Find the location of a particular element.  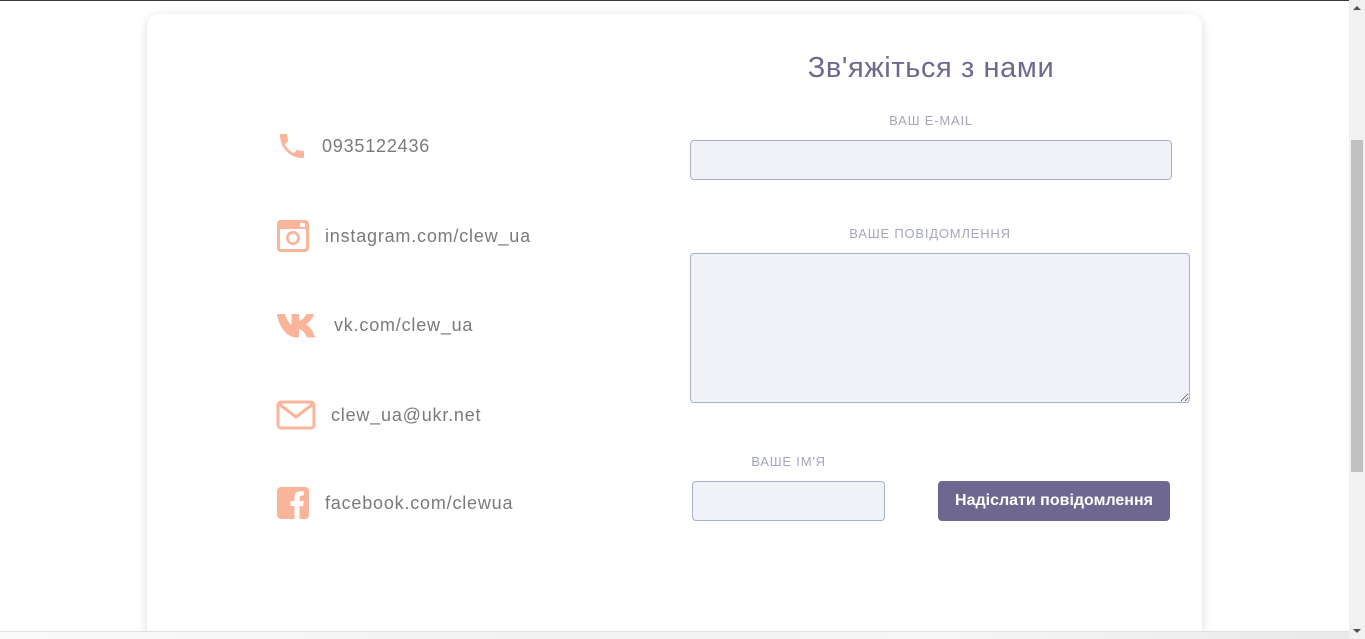

facebook-icon is located at coordinates (293, 503).